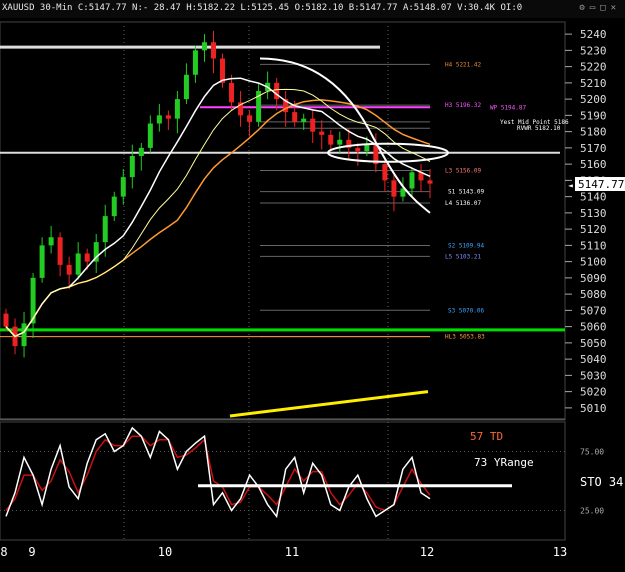  What do you see at coordinates (465, 337) in the screenshot?
I see `pivot-level-label: HL3 5053.83` at bounding box center [465, 337].